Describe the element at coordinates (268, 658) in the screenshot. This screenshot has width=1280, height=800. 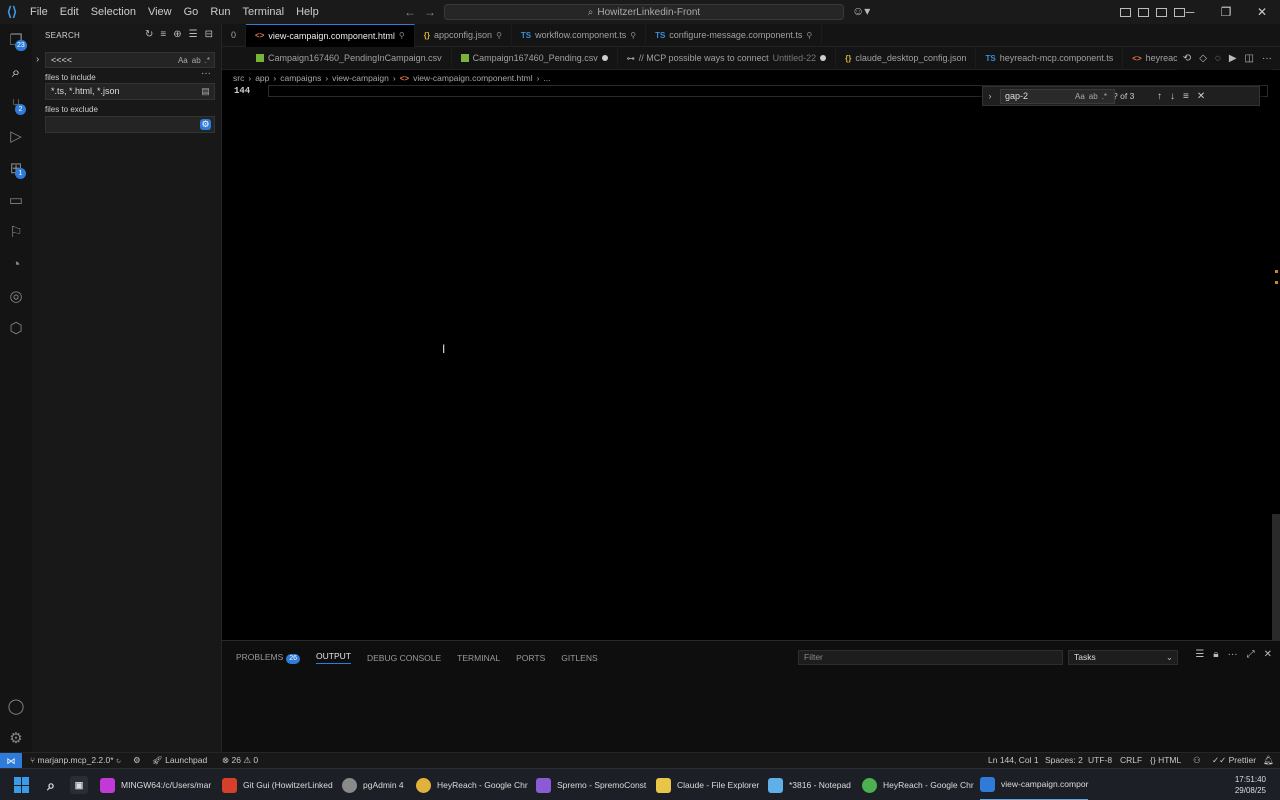
I see `tab-problems: PROBLEMS 26` at that location.